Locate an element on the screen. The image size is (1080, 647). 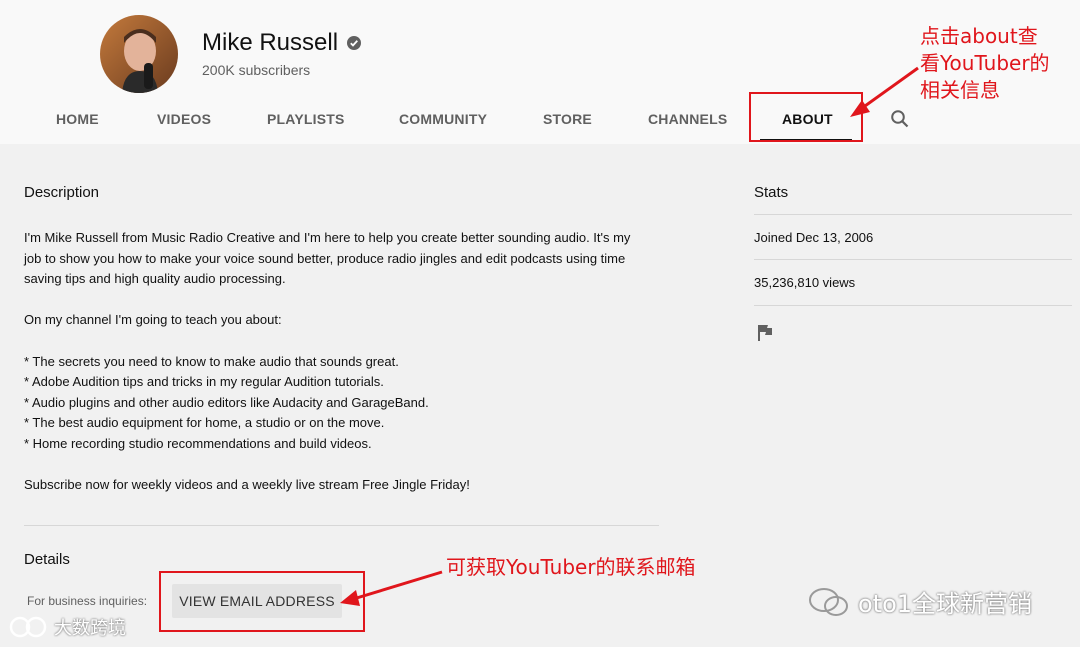
view-count: 35,236,810 views is located at coordinates (805, 282).